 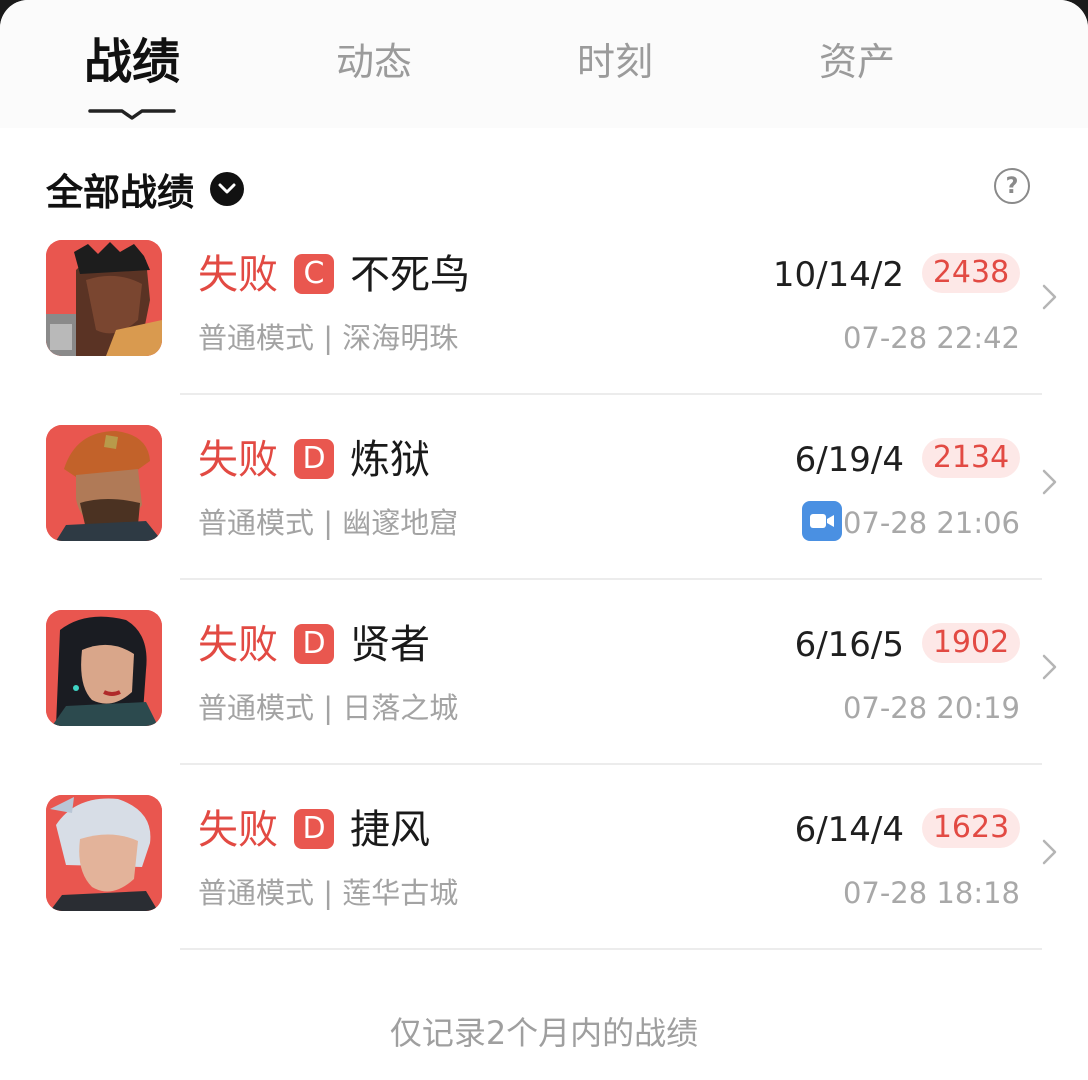 I want to click on score-badge: 2438, so click(x=971, y=273).